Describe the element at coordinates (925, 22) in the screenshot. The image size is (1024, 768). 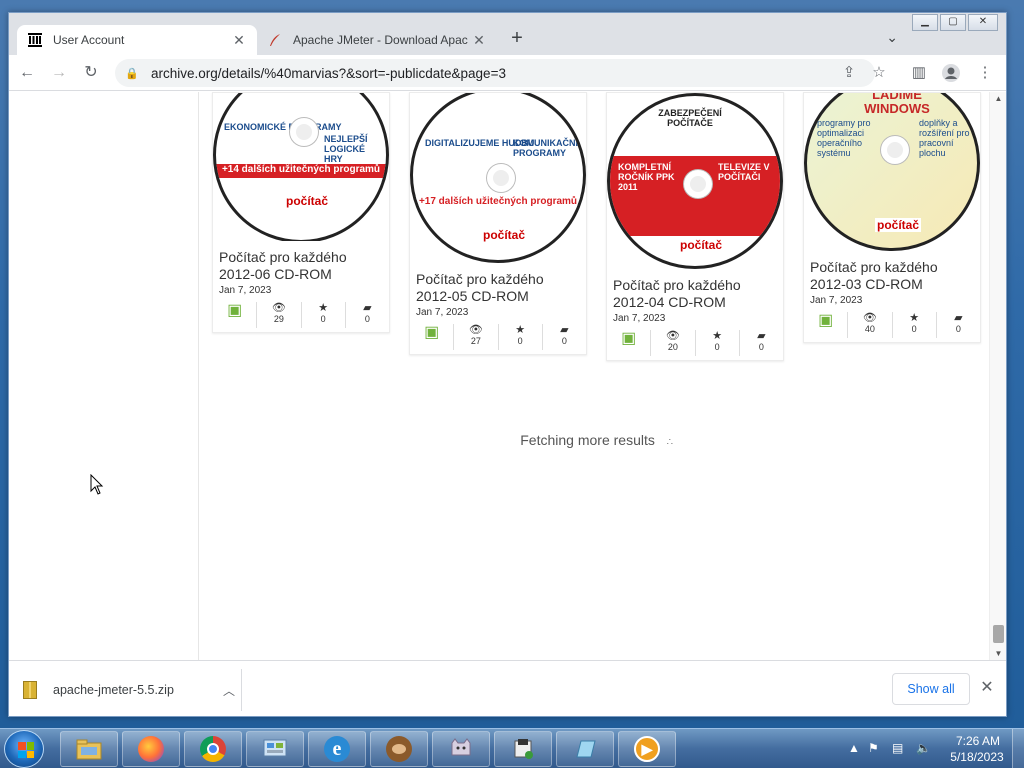
I see `minimize-button: ▁` at that location.